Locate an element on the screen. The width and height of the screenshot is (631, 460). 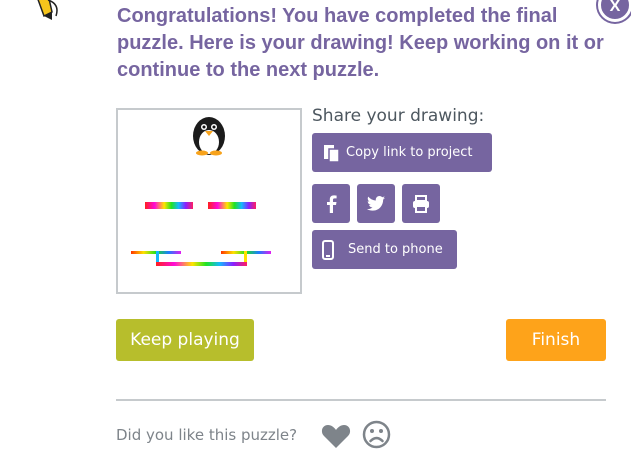
print-button is located at coordinates (421, 203).